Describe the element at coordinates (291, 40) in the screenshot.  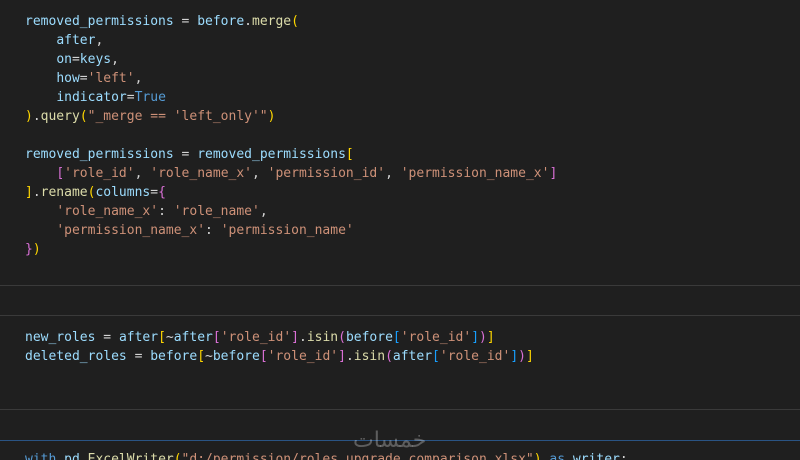
I see `code-line: after,` at that location.